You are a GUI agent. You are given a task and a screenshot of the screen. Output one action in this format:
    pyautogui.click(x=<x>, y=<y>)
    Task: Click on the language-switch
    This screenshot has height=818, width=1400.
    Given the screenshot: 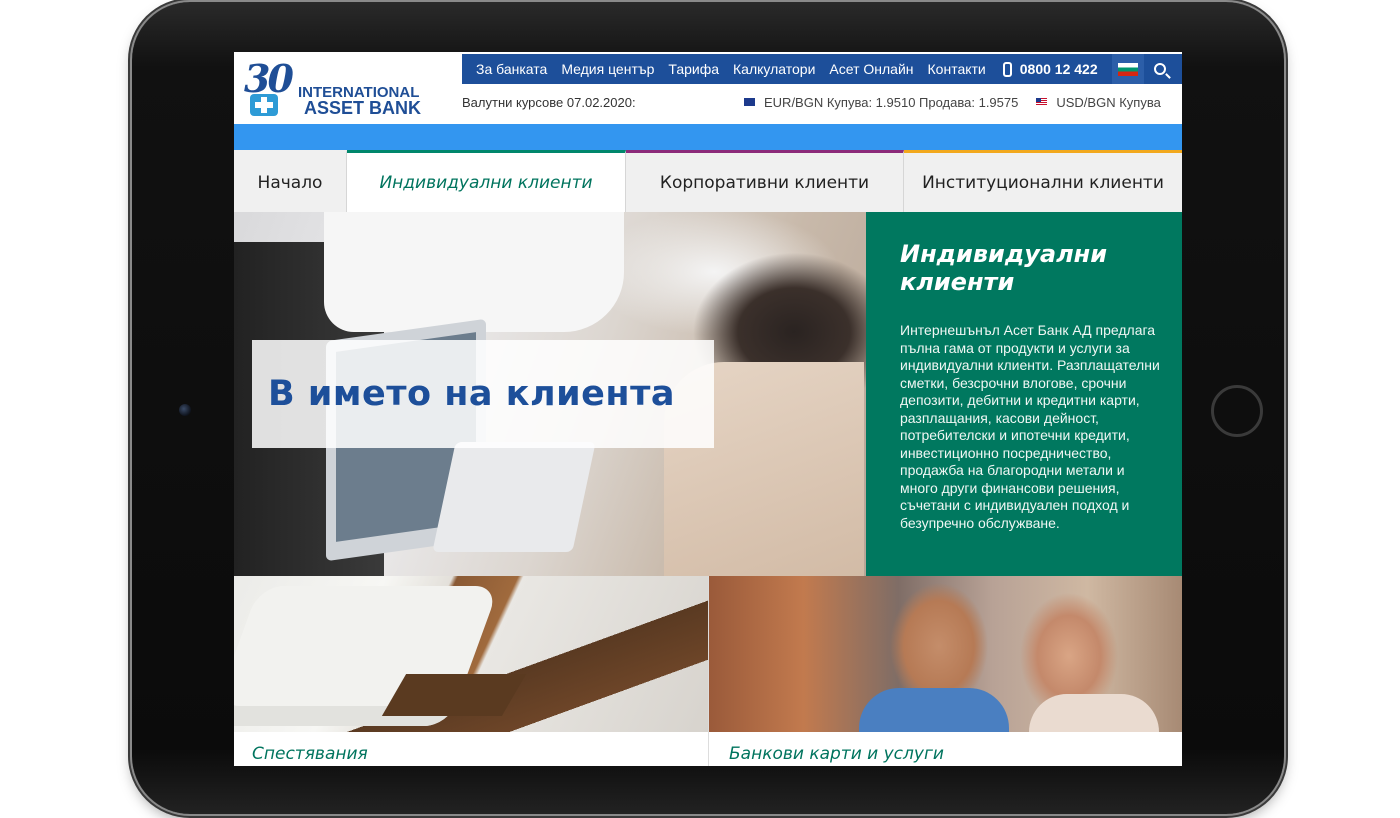 What is the action you would take?
    pyautogui.click(x=1127, y=69)
    